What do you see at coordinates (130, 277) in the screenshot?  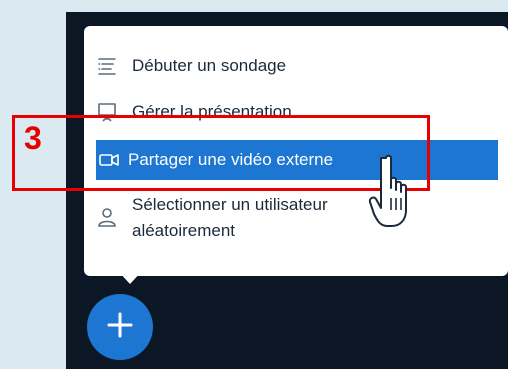 I see `menu-caret` at bounding box center [130, 277].